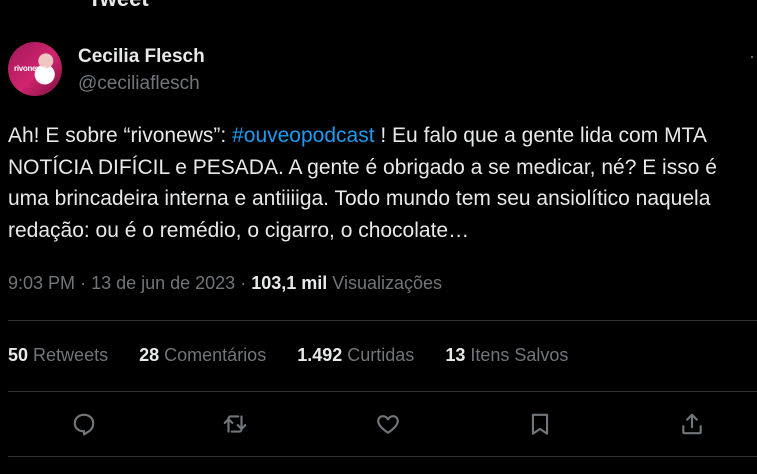 This screenshot has width=757, height=474. What do you see at coordinates (387, 283) in the screenshot?
I see `views-label: Visualizações` at bounding box center [387, 283].